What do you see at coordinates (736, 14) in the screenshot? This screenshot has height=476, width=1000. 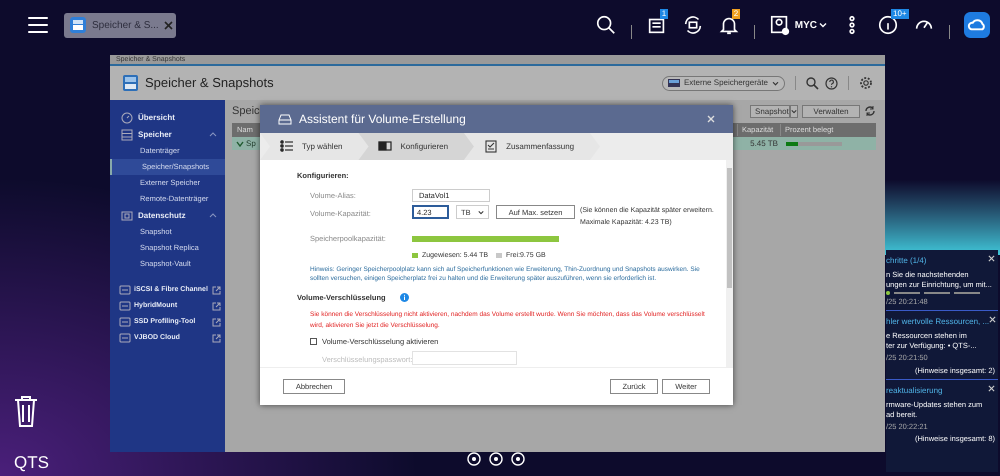 I see `badge: 2` at bounding box center [736, 14].